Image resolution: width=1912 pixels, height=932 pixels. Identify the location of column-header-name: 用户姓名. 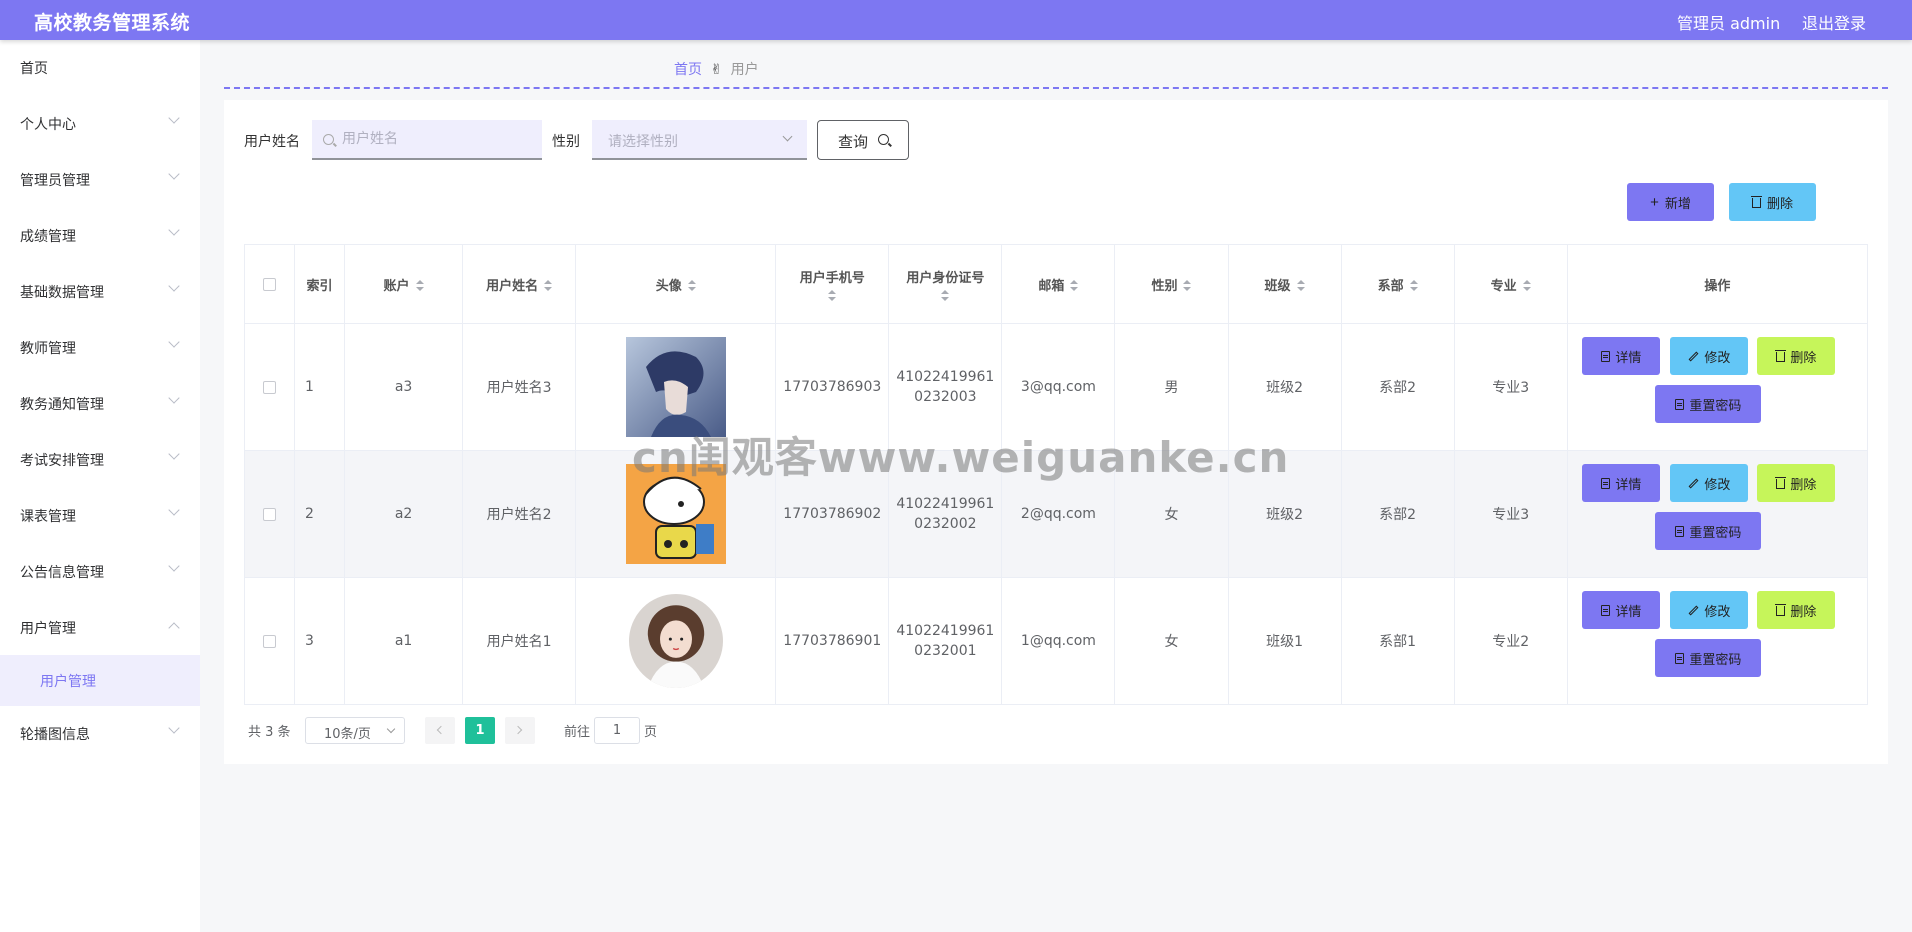
(519, 284).